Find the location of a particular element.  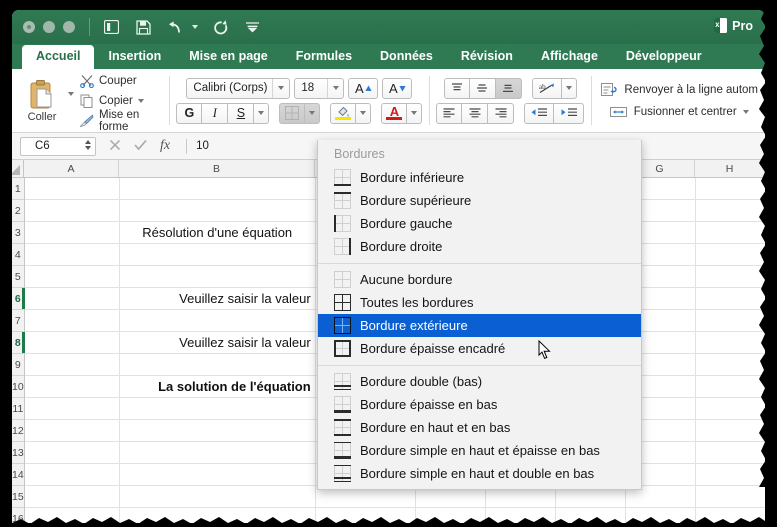

cell-H11 is located at coordinates (730, 408).